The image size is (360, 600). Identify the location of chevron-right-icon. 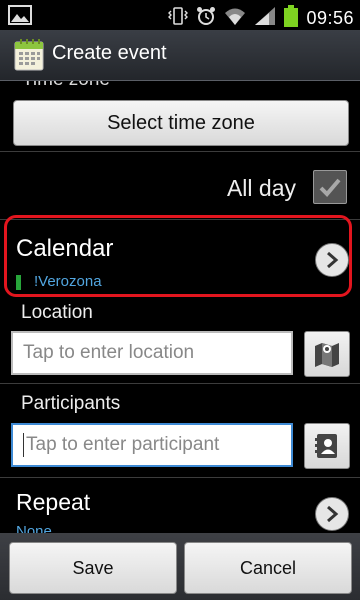
(333, 514).